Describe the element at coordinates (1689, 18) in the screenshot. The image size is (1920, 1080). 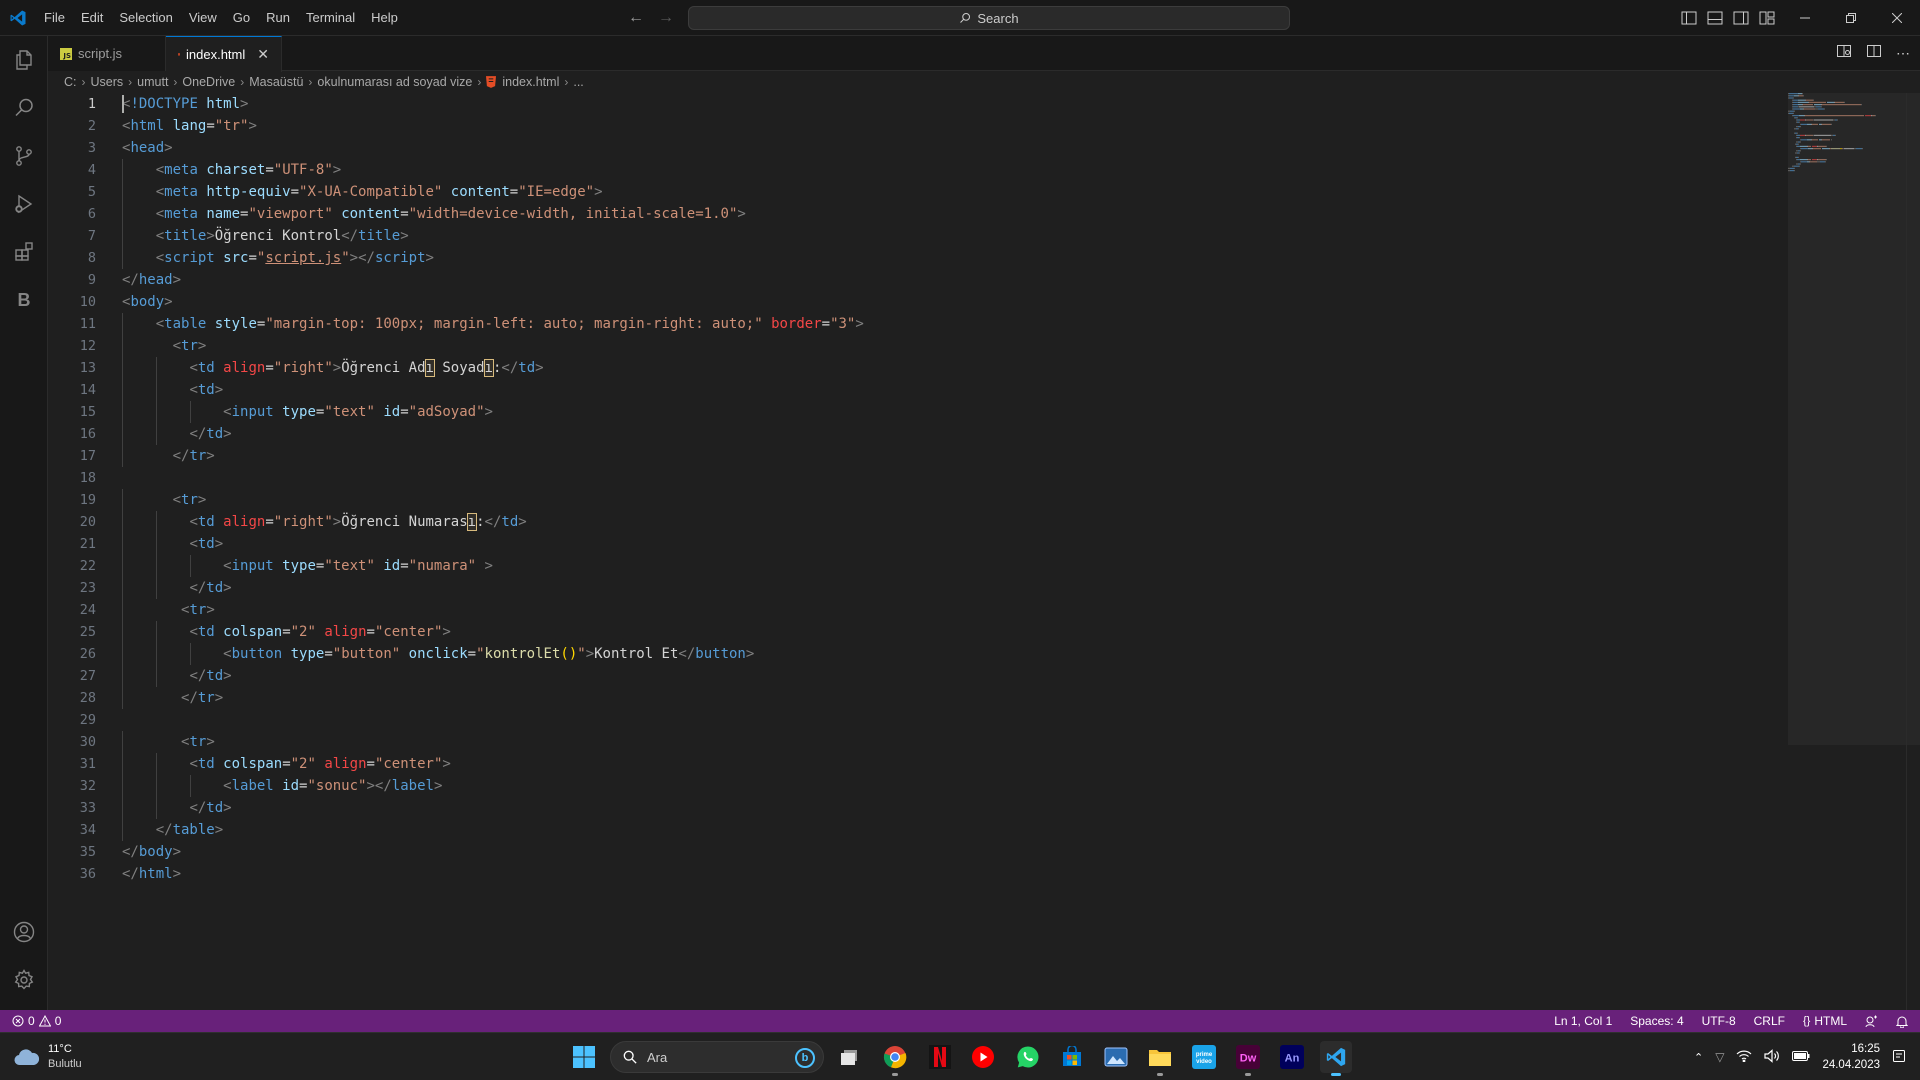
I see `toggle-primary-sidebar-icon` at that location.